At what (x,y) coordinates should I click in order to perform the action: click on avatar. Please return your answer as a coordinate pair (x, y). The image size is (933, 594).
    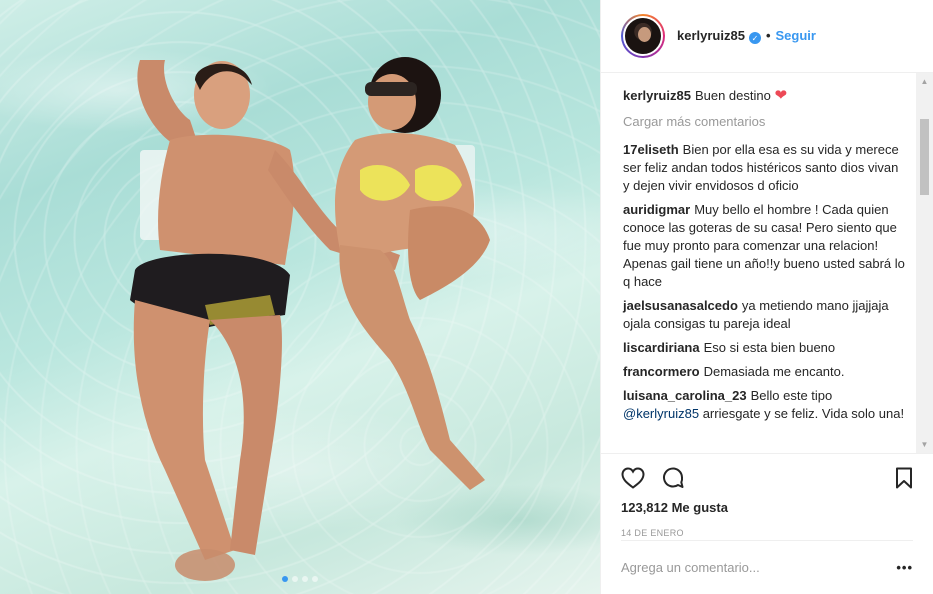
    Looking at the image, I should click on (643, 36).